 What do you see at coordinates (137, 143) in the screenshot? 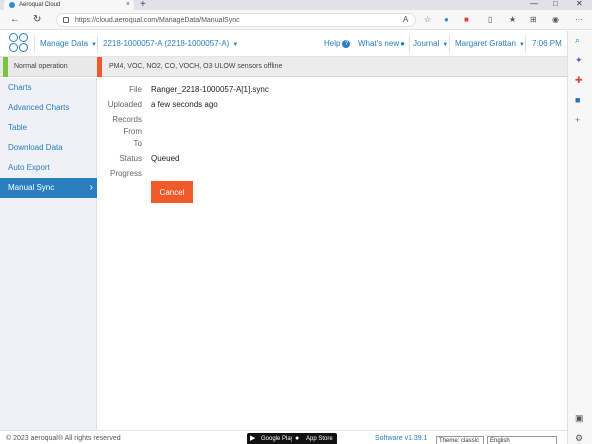
I see `to-label: To` at bounding box center [137, 143].